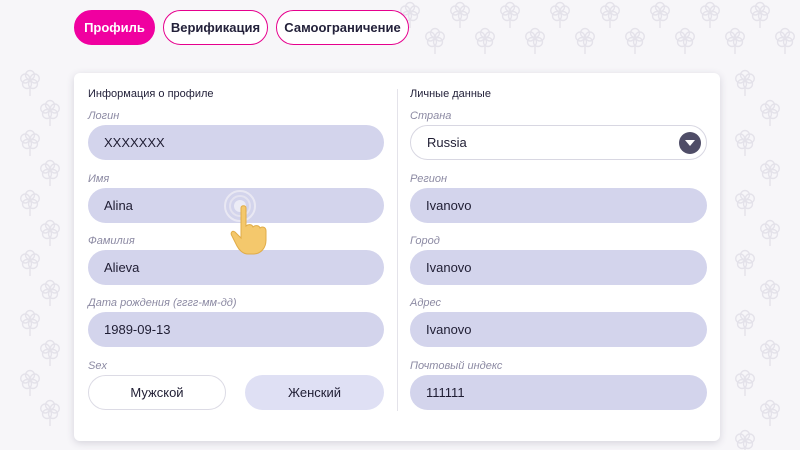 This screenshot has width=800, height=450. I want to click on tab-verification: Верификация, so click(215, 27).